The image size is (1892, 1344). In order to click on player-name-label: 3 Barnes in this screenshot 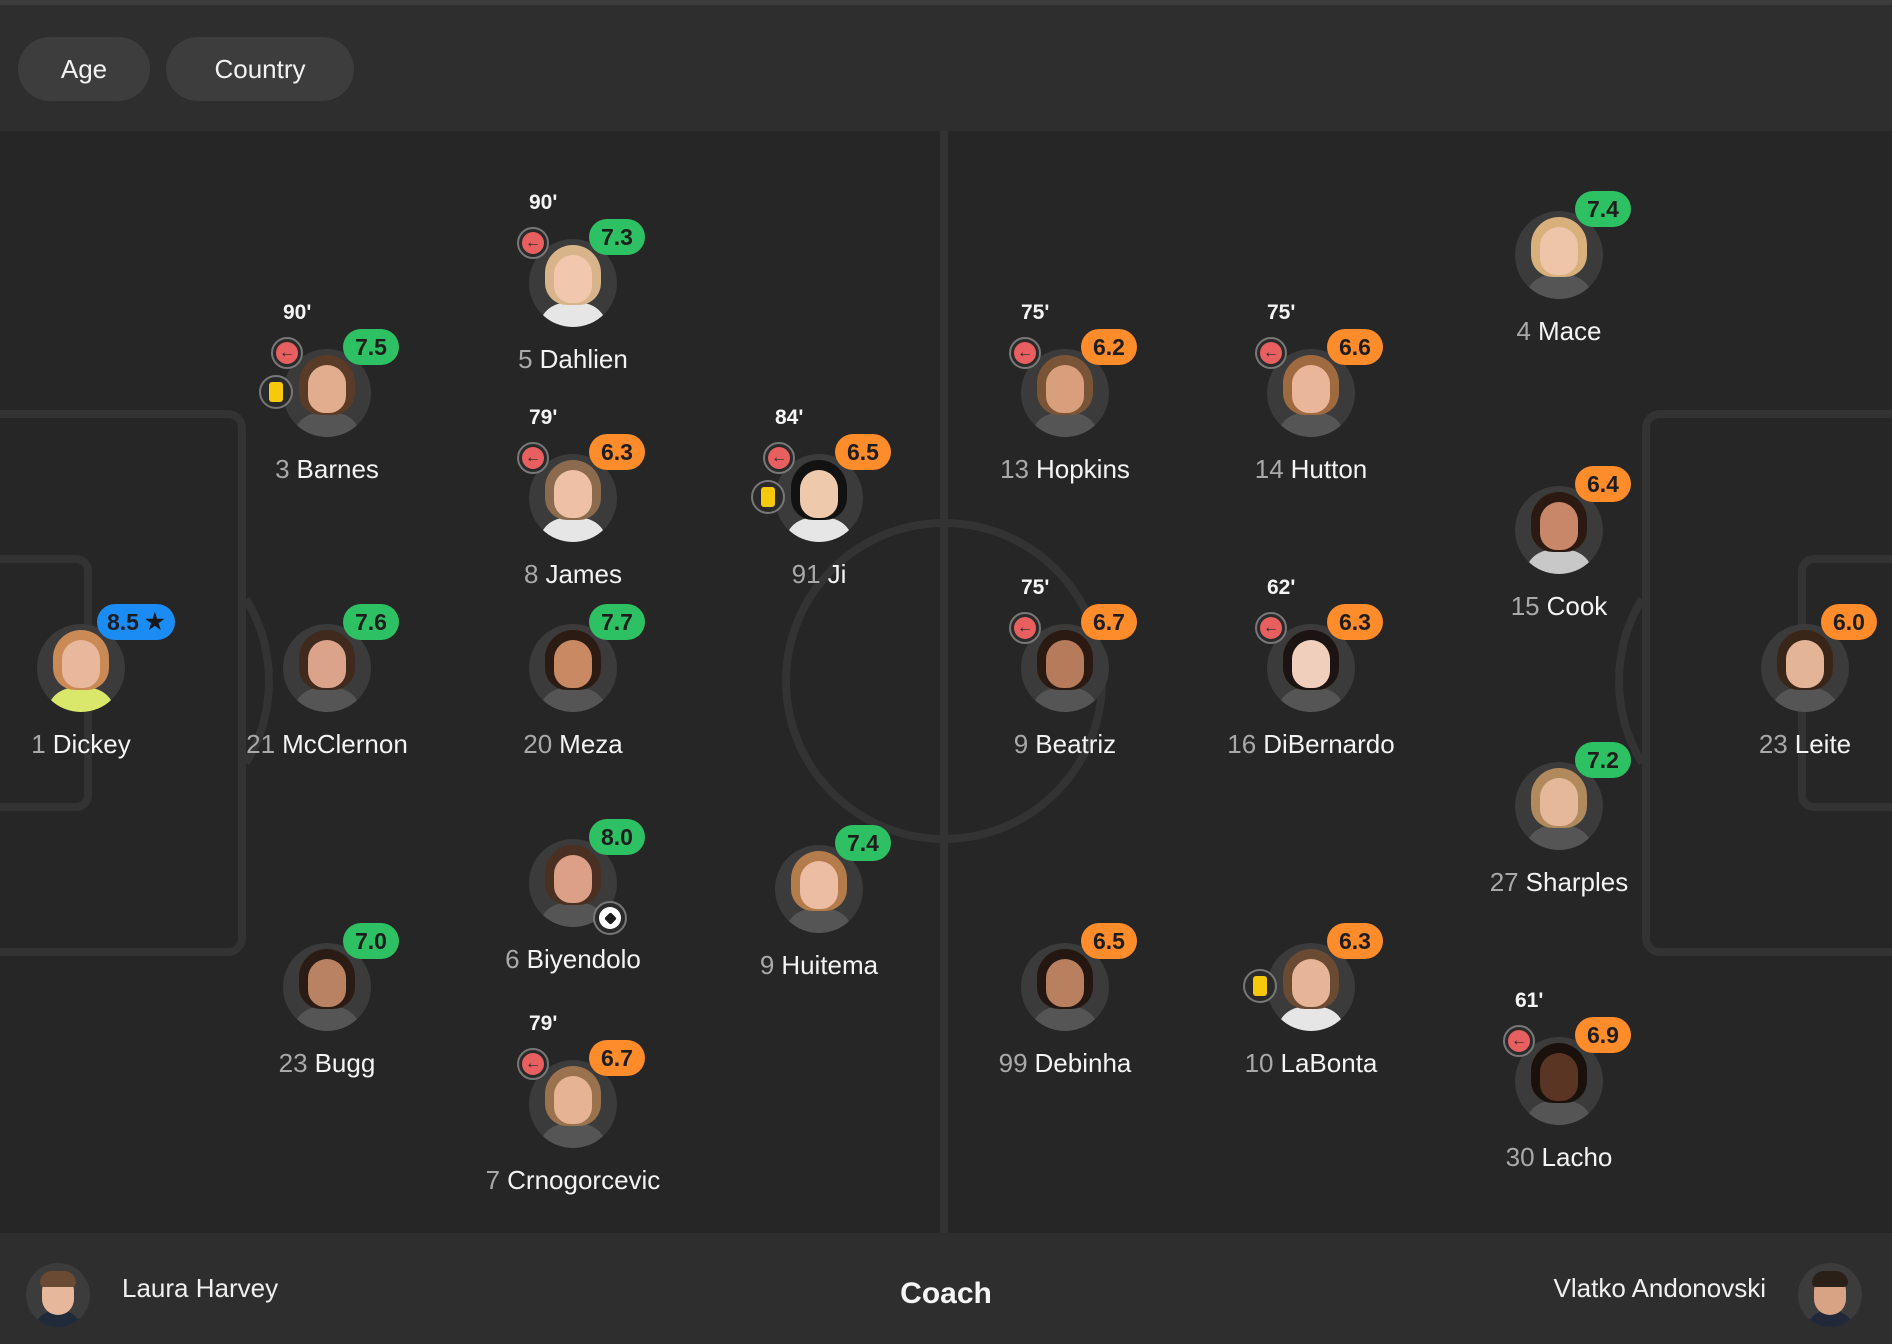, I will do `click(327, 469)`.